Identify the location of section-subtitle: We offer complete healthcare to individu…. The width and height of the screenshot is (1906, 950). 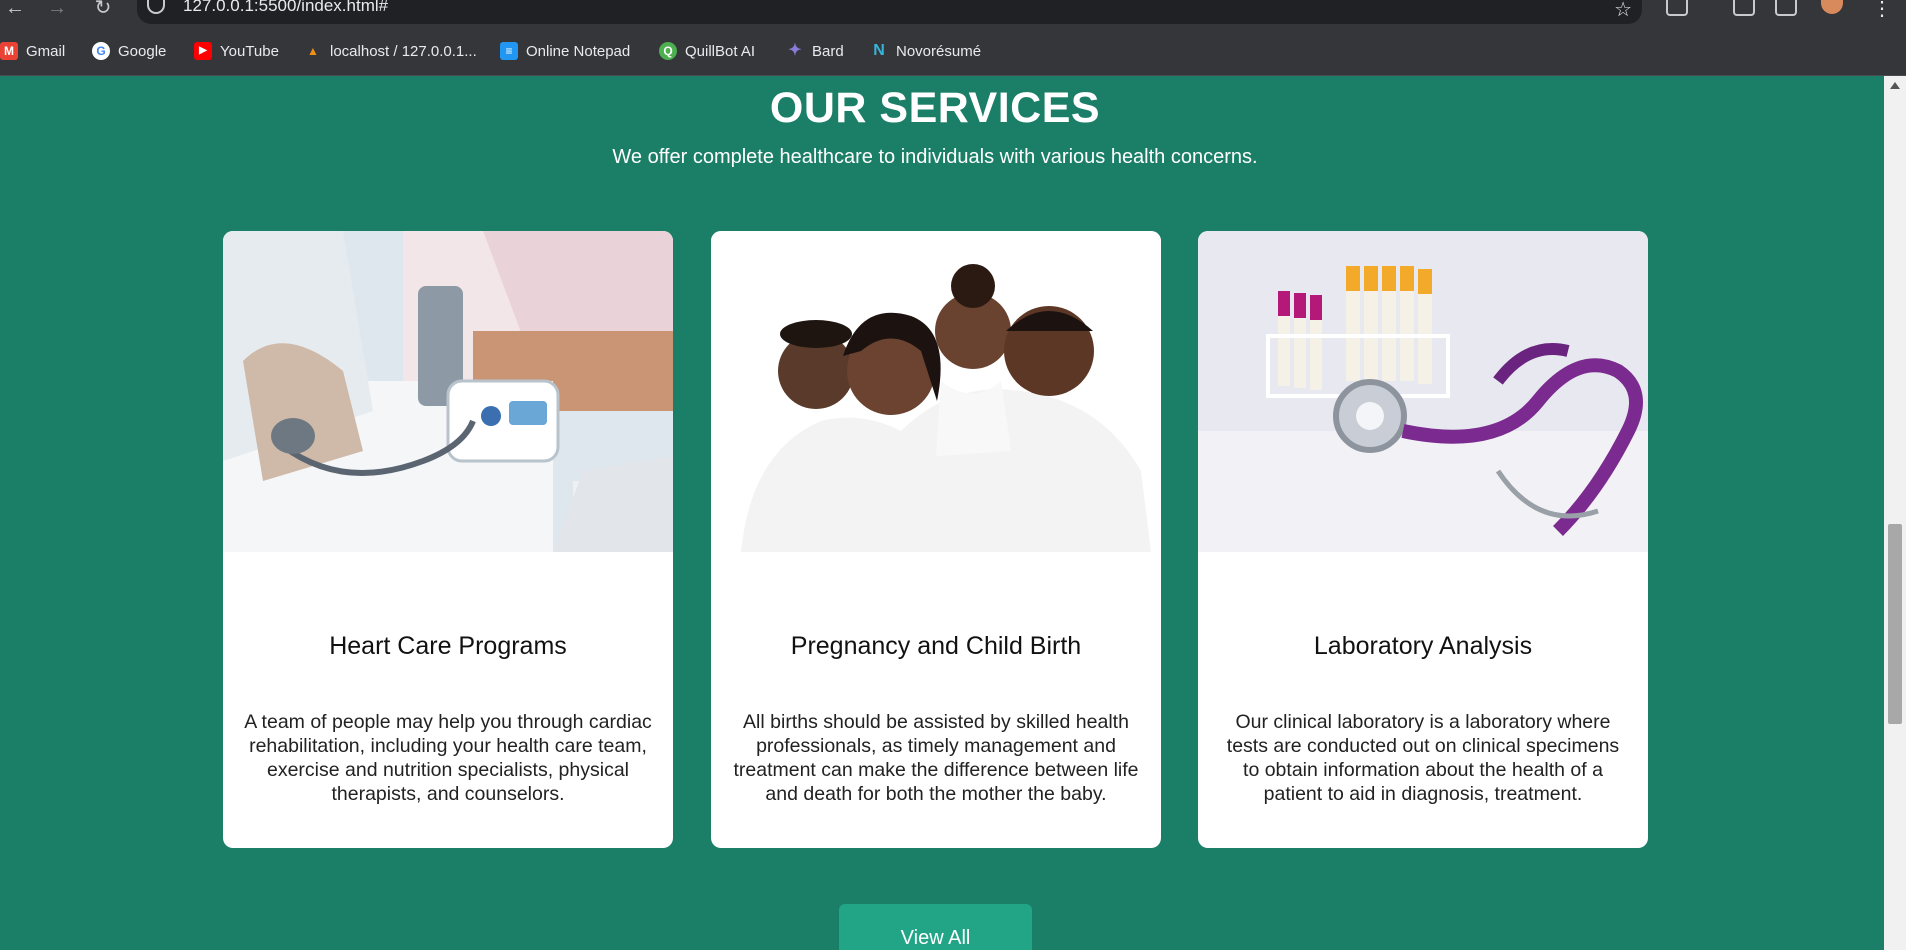
(935, 157).